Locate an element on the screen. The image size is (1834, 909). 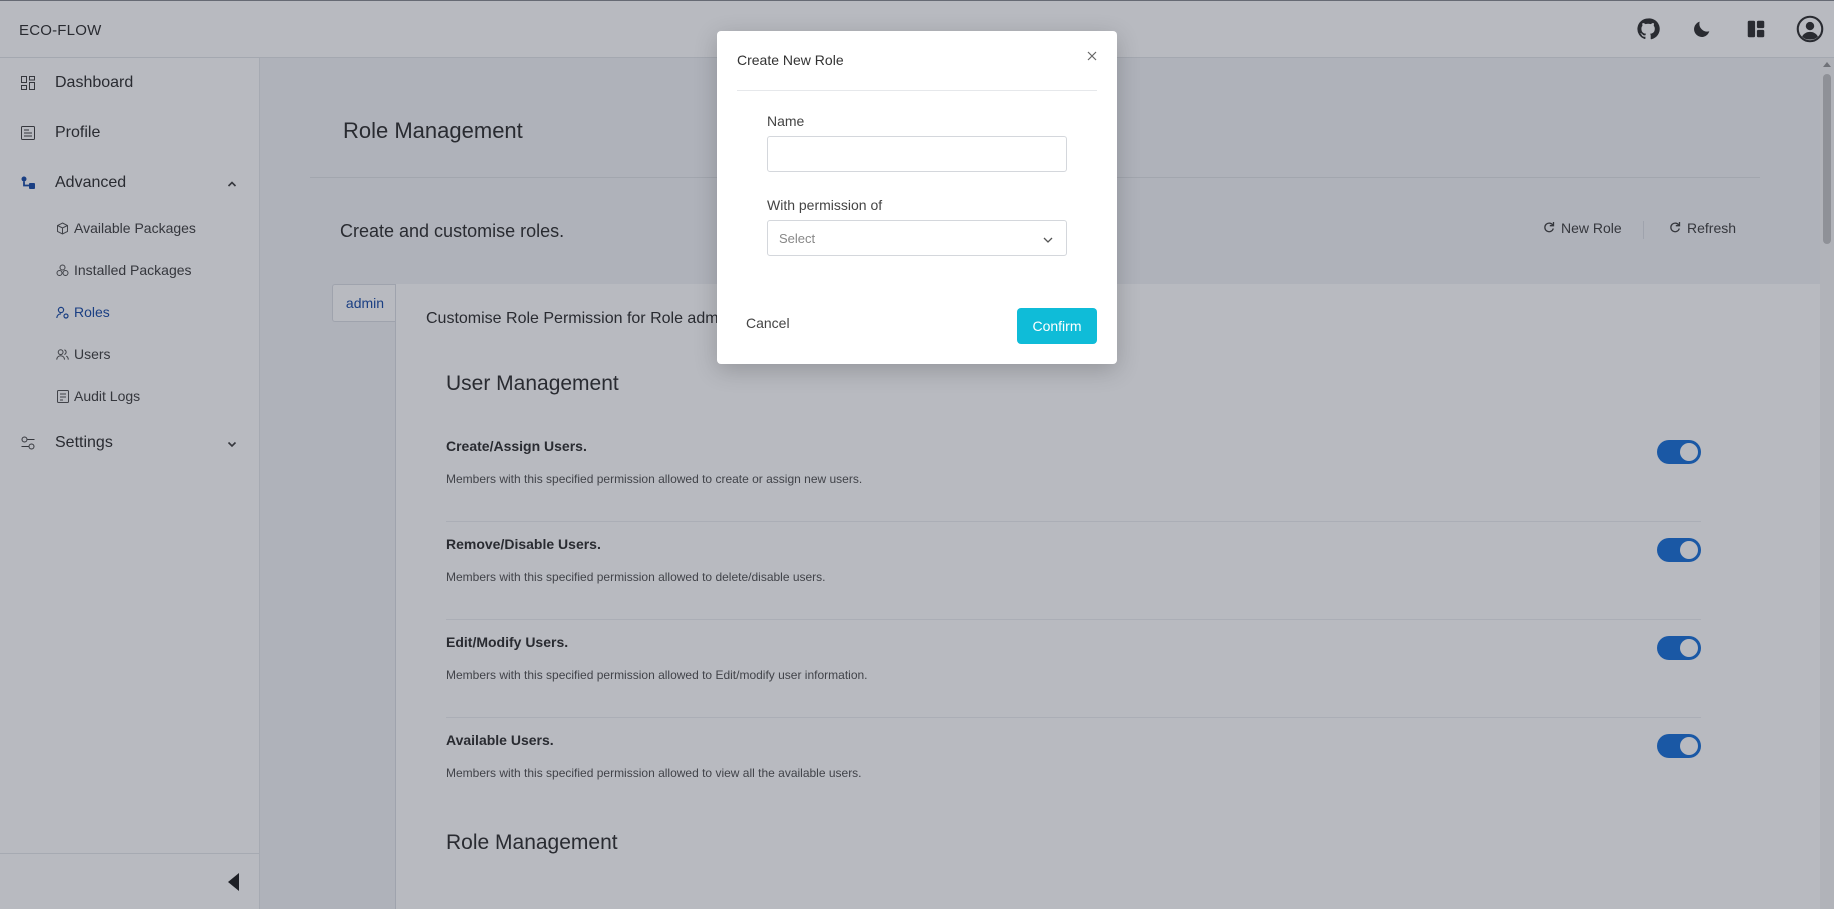
dialog-divider is located at coordinates (917, 90).